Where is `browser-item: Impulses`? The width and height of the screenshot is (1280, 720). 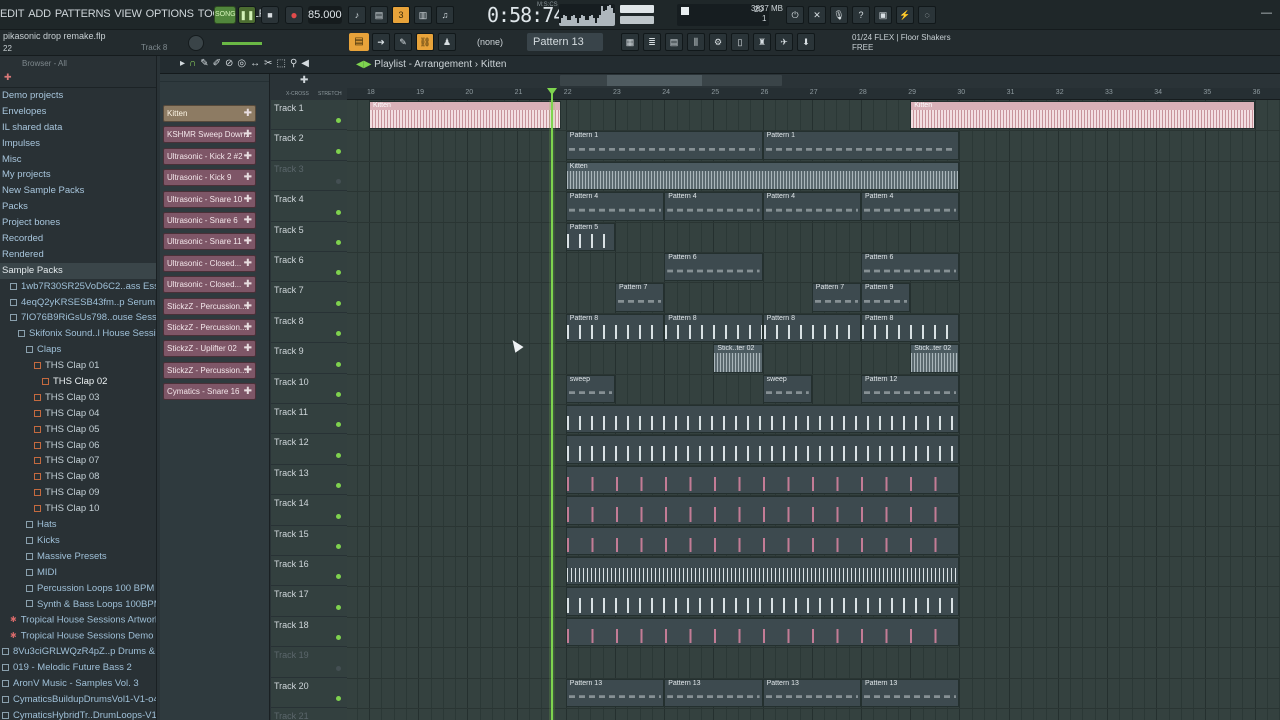 browser-item: Impulses is located at coordinates (78, 144).